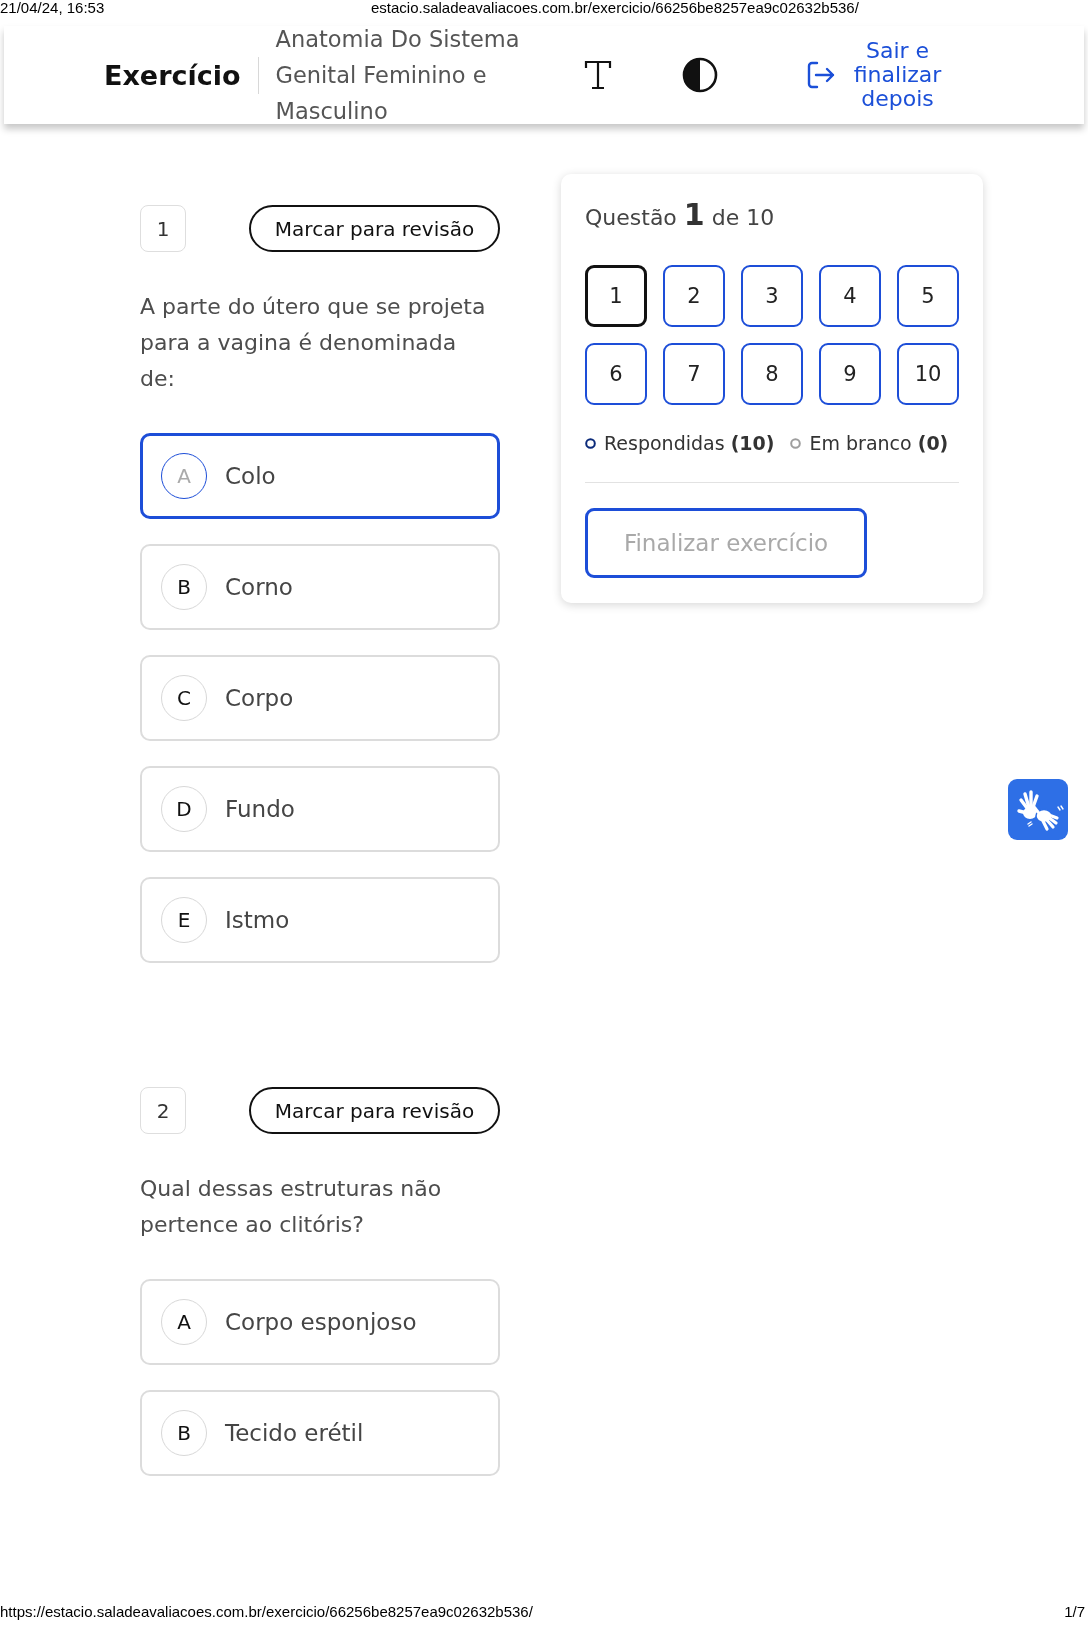  I want to click on answer-option: E Istmo, so click(320, 920).